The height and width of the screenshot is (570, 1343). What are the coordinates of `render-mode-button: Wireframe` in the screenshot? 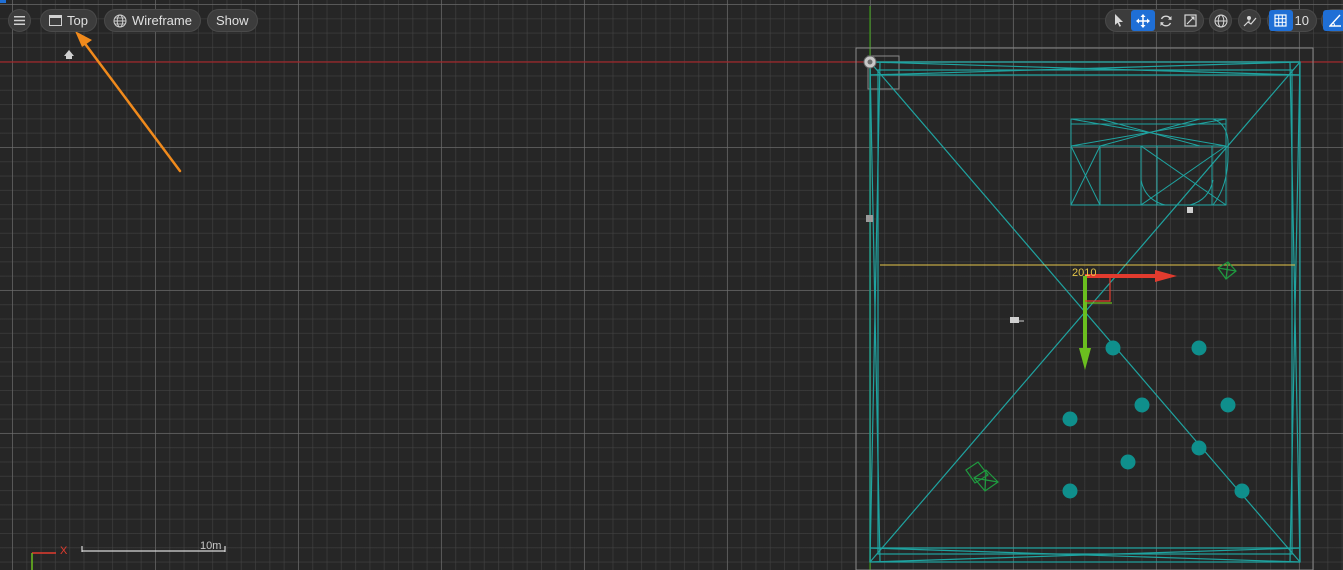 It's located at (152, 20).